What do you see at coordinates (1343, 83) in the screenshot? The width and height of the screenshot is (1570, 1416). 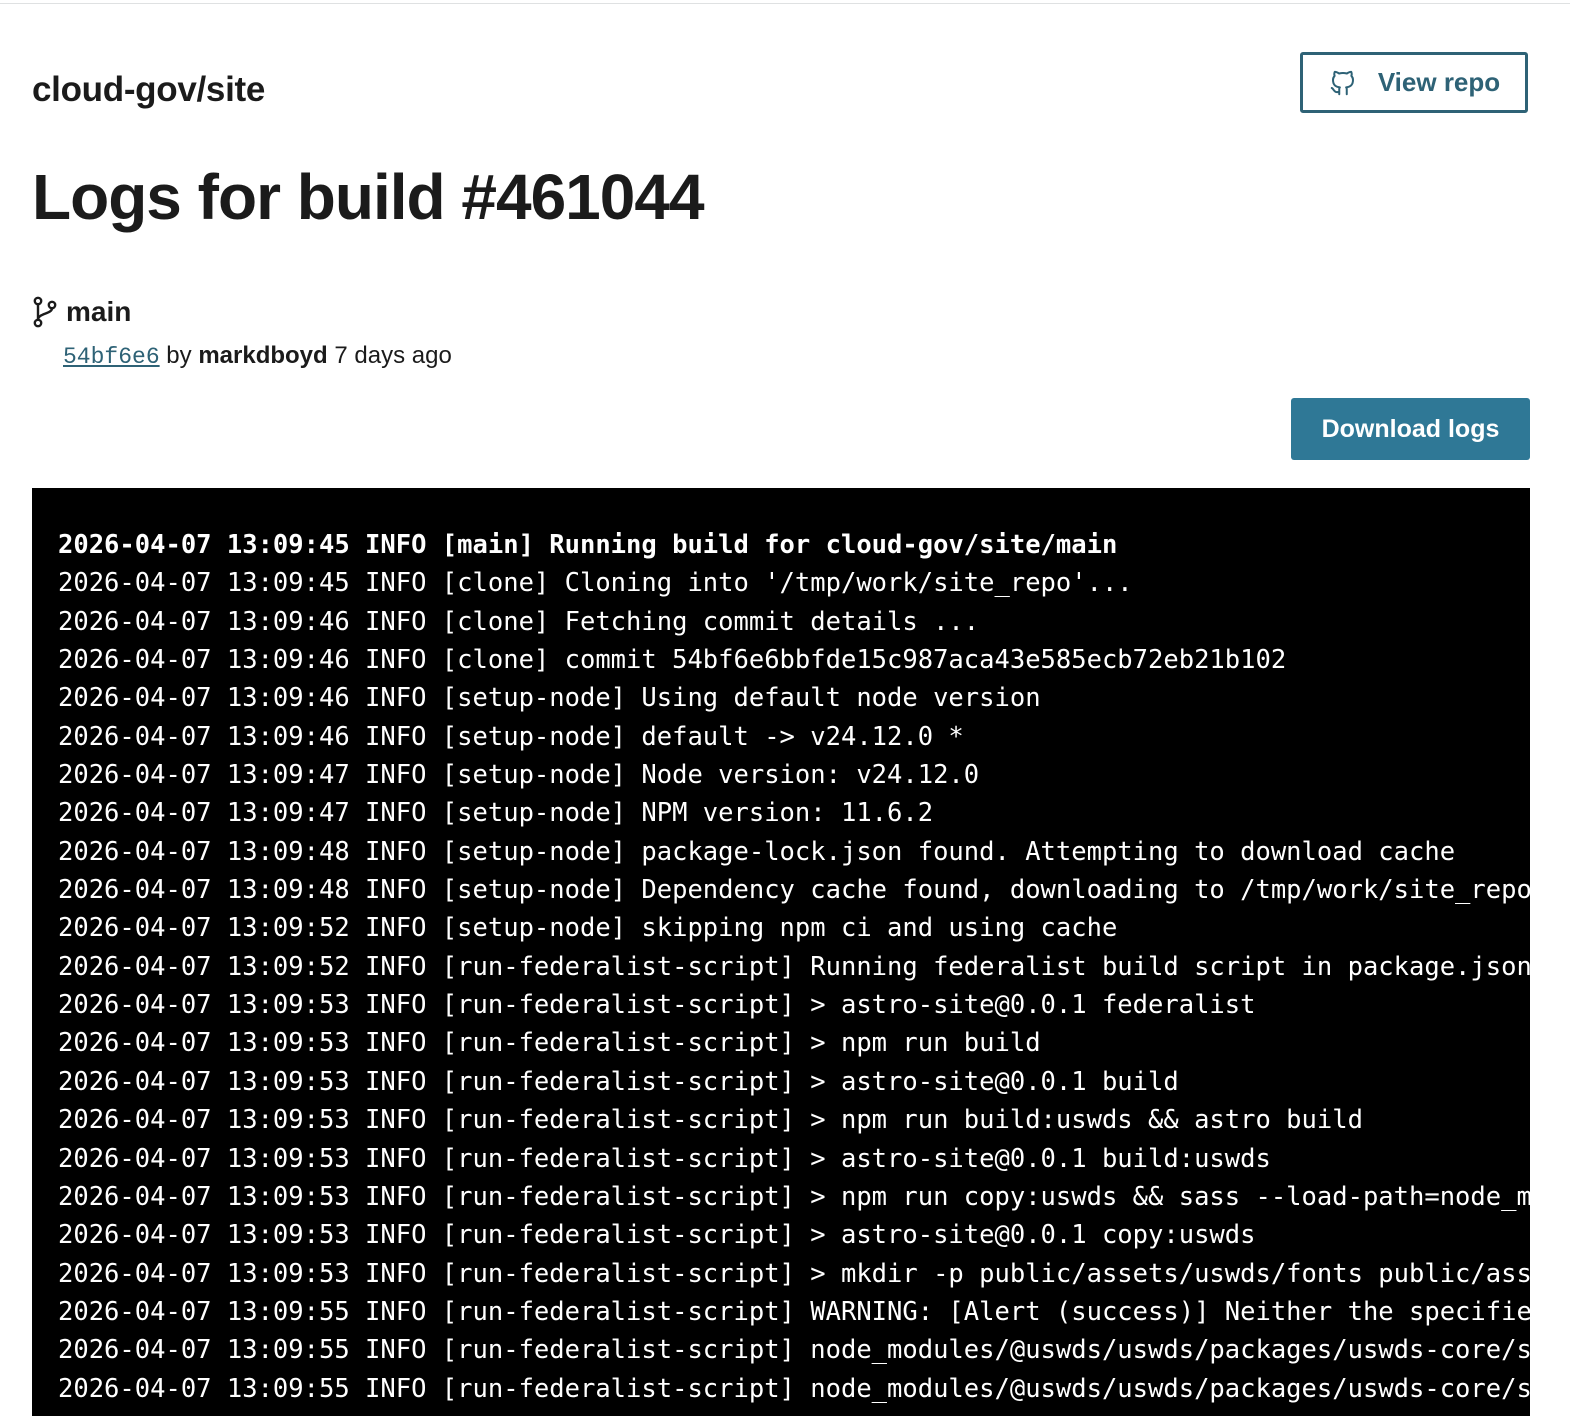 I see `github-icon` at bounding box center [1343, 83].